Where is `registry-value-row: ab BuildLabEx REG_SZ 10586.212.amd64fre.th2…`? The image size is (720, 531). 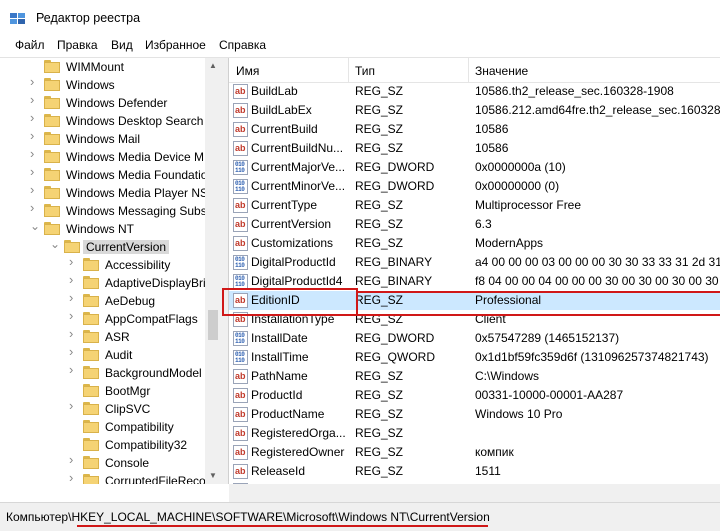 registry-value-row: ab BuildLabEx REG_SZ 10586.212.amd64fre.th2… is located at coordinates (474, 110).